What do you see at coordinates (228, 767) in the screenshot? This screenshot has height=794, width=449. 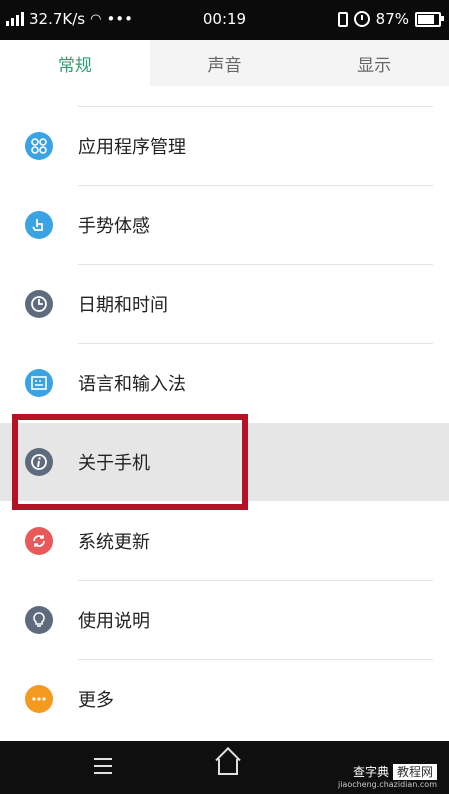 I see `home-icon` at bounding box center [228, 767].